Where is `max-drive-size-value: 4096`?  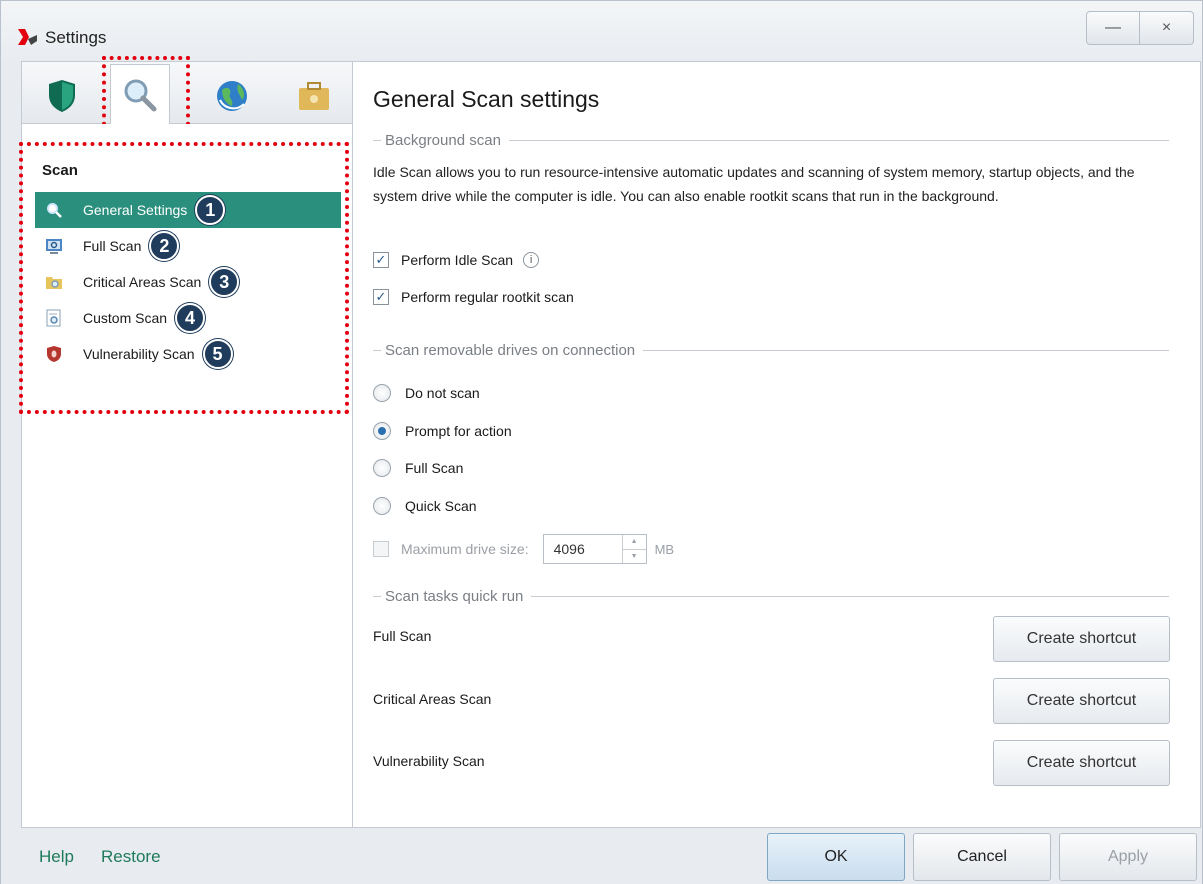
max-drive-size-value: 4096 is located at coordinates (583, 549).